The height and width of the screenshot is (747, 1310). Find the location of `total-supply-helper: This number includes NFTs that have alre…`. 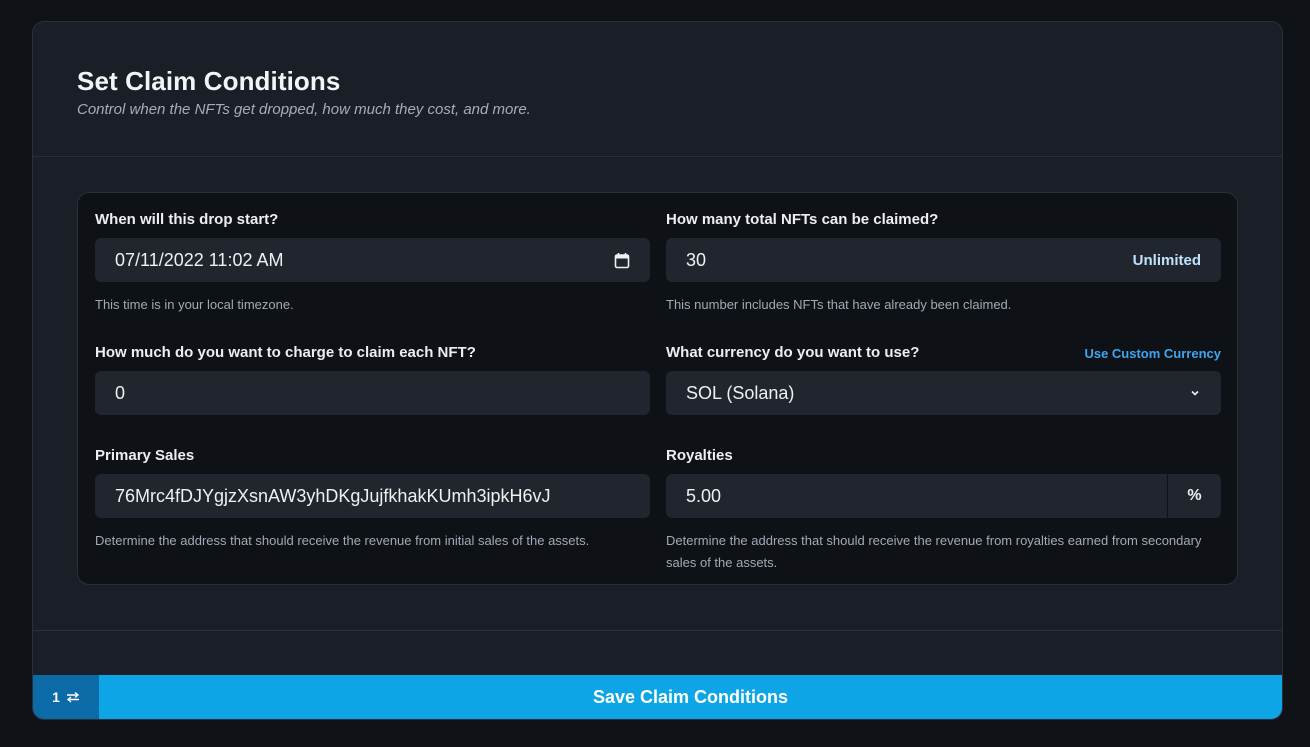

total-supply-helper: This number includes NFTs that have alre… is located at coordinates (839, 304).